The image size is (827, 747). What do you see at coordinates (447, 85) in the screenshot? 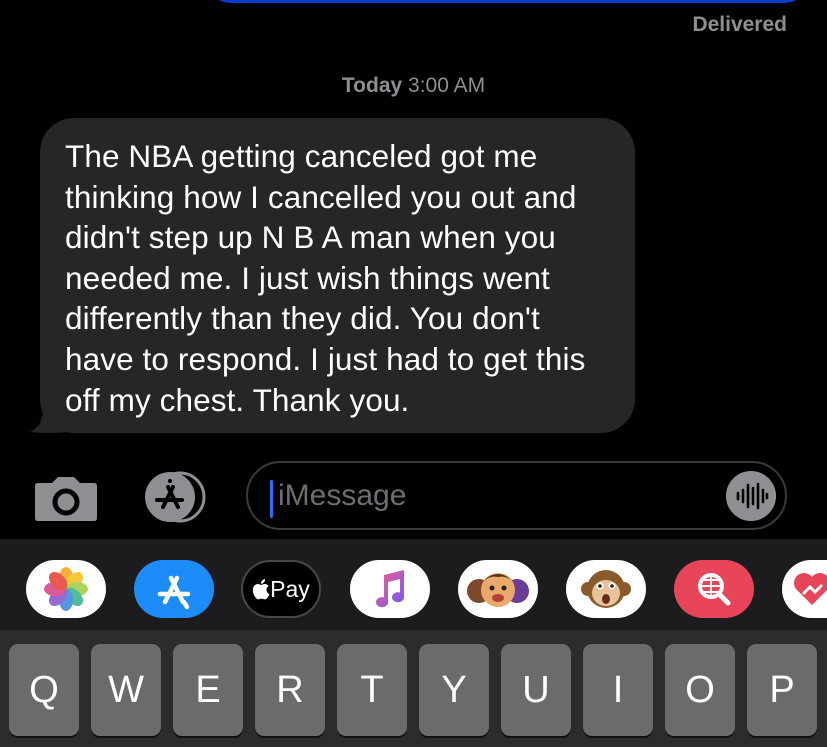
I see `timestamp-time: 3:00 AM` at bounding box center [447, 85].